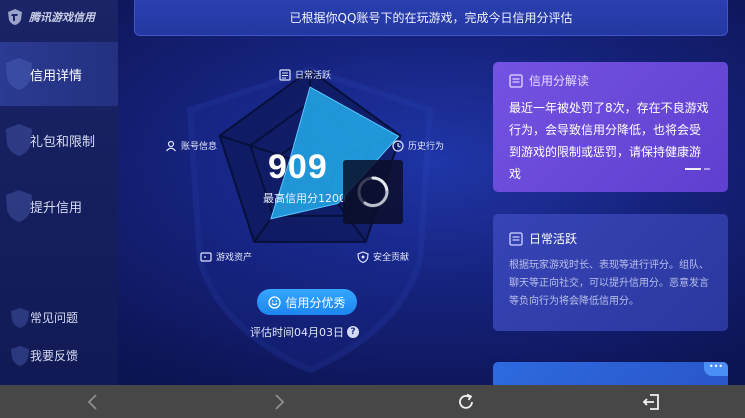 This screenshot has height=418, width=745. I want to click on help-icon: ?, so click(353, 332).